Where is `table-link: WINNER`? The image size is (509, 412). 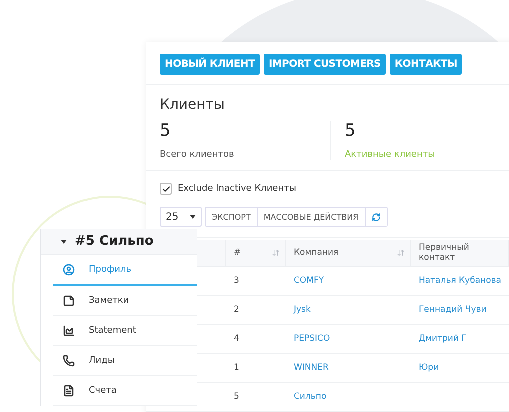
table-link: WINNER is located at coordinates (348, 368).